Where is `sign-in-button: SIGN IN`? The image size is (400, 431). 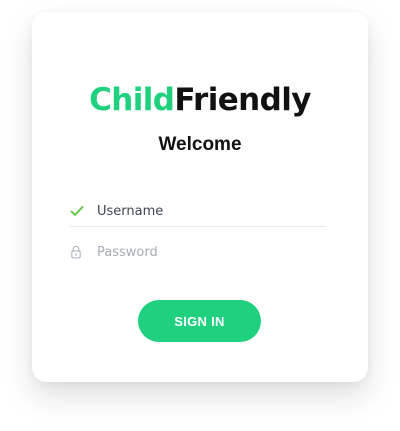
sign-in-button: SIGN IN is located at coordinates (199, 321).